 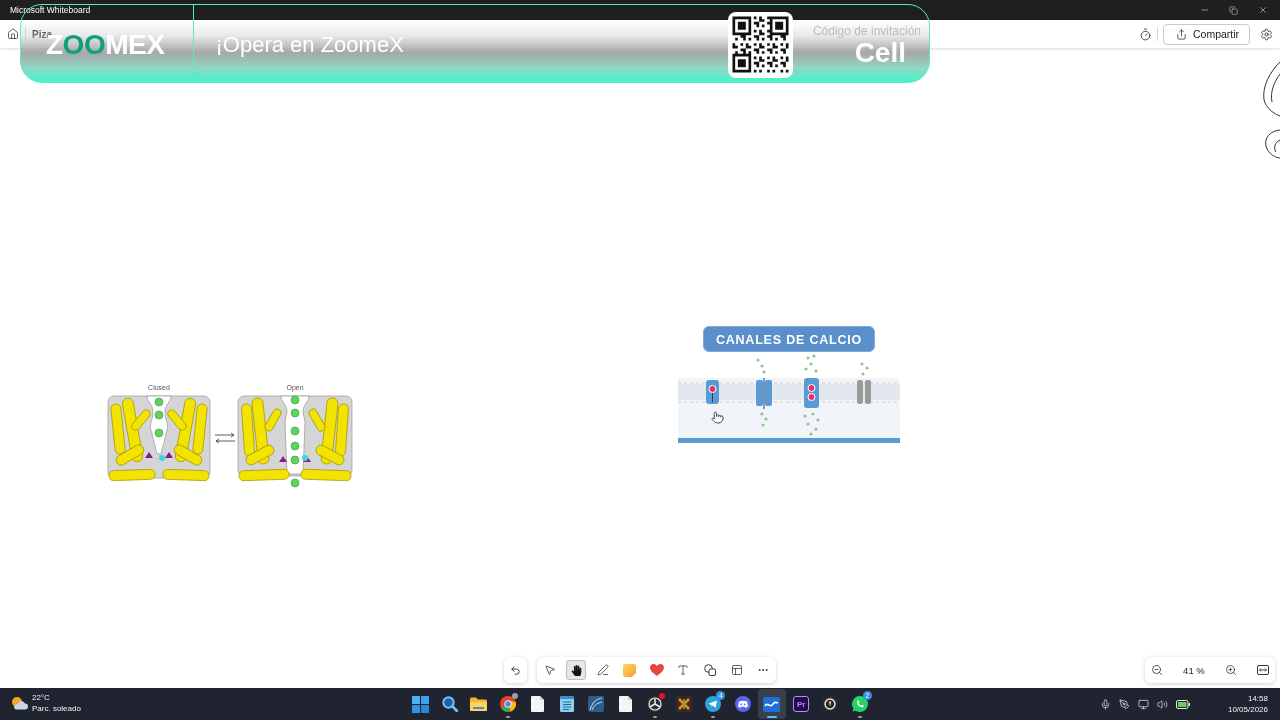 What do you see at coordinates (225, 438) in the screenshot?
I see `equilibrium-arrows-icon` at bounding box center [225, 438].